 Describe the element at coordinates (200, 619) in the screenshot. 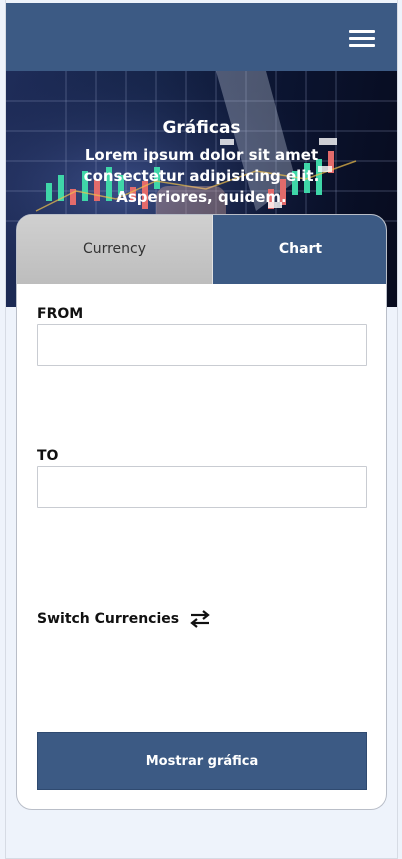

I see `swap-arrows-icon` at that location.